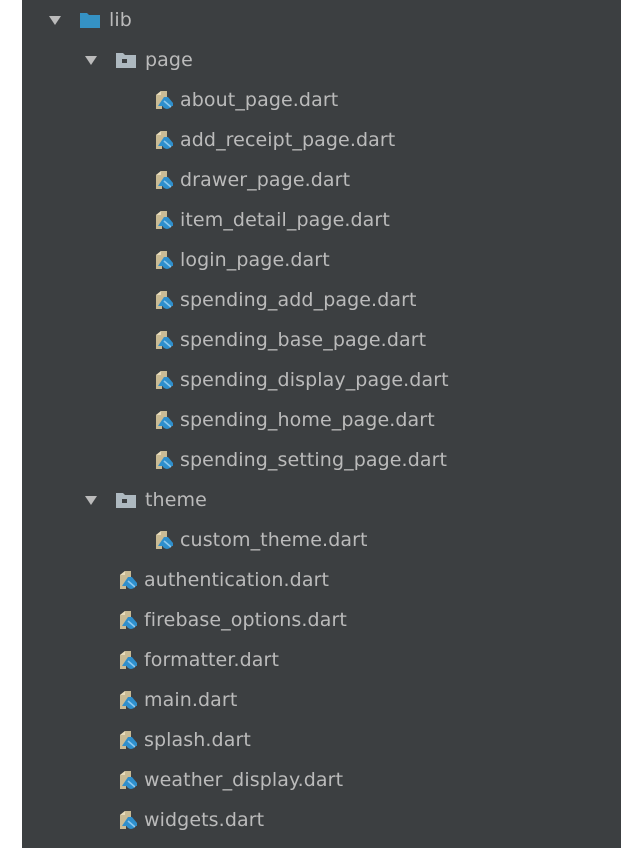  What do you see at coordinates (120, 20) in the screenshot?
I see `folder-name: lib` at bounding box center [120, 20].